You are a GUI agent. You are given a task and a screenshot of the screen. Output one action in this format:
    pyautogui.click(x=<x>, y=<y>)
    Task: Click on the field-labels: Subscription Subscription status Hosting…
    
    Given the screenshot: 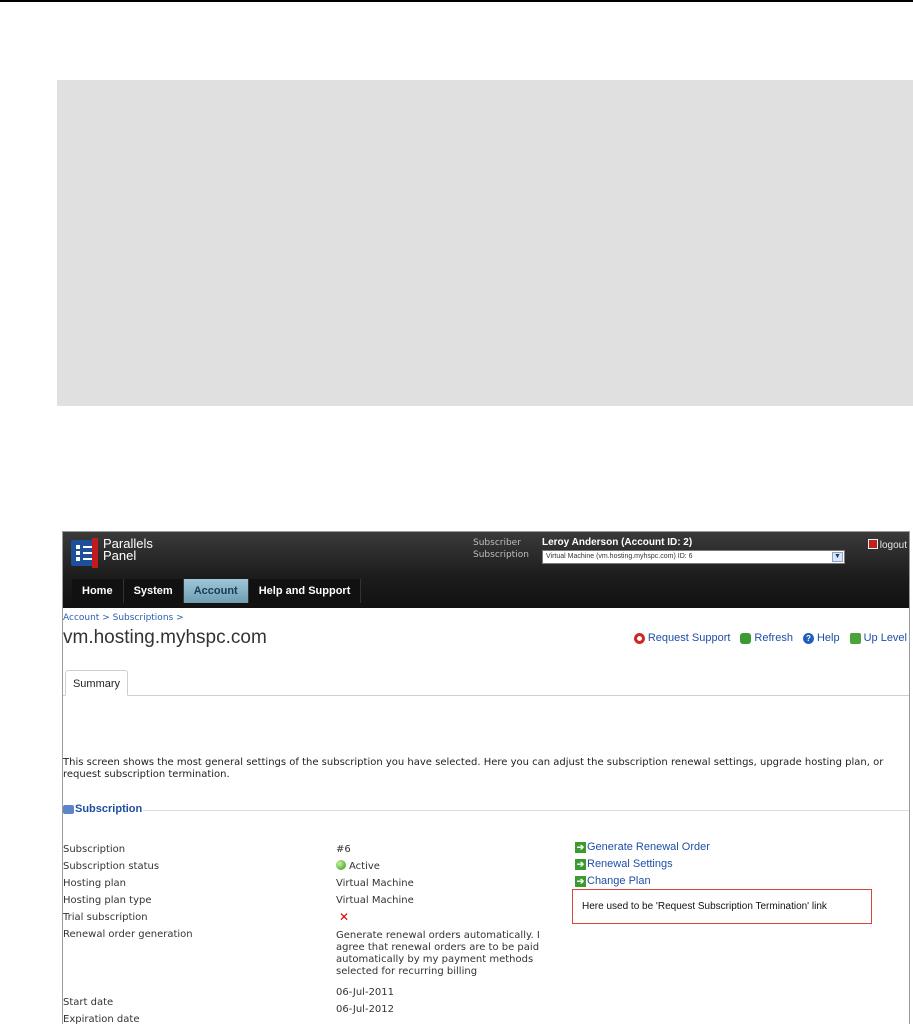 What is the action you would take?
    pyautogui.click(x=193, y=932)
    